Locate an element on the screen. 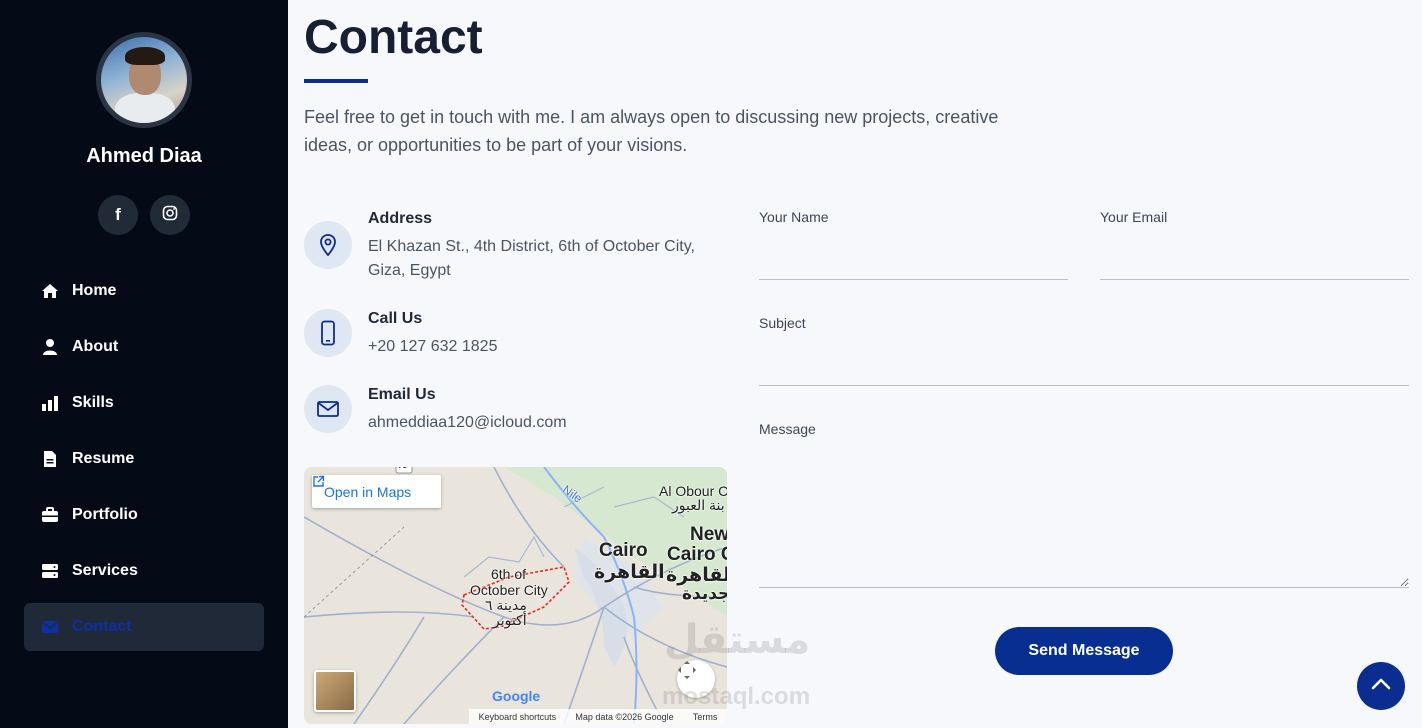 The height and width of the screenshot is (728, 1422). instagram-icon is located at coordinates (170, 215).